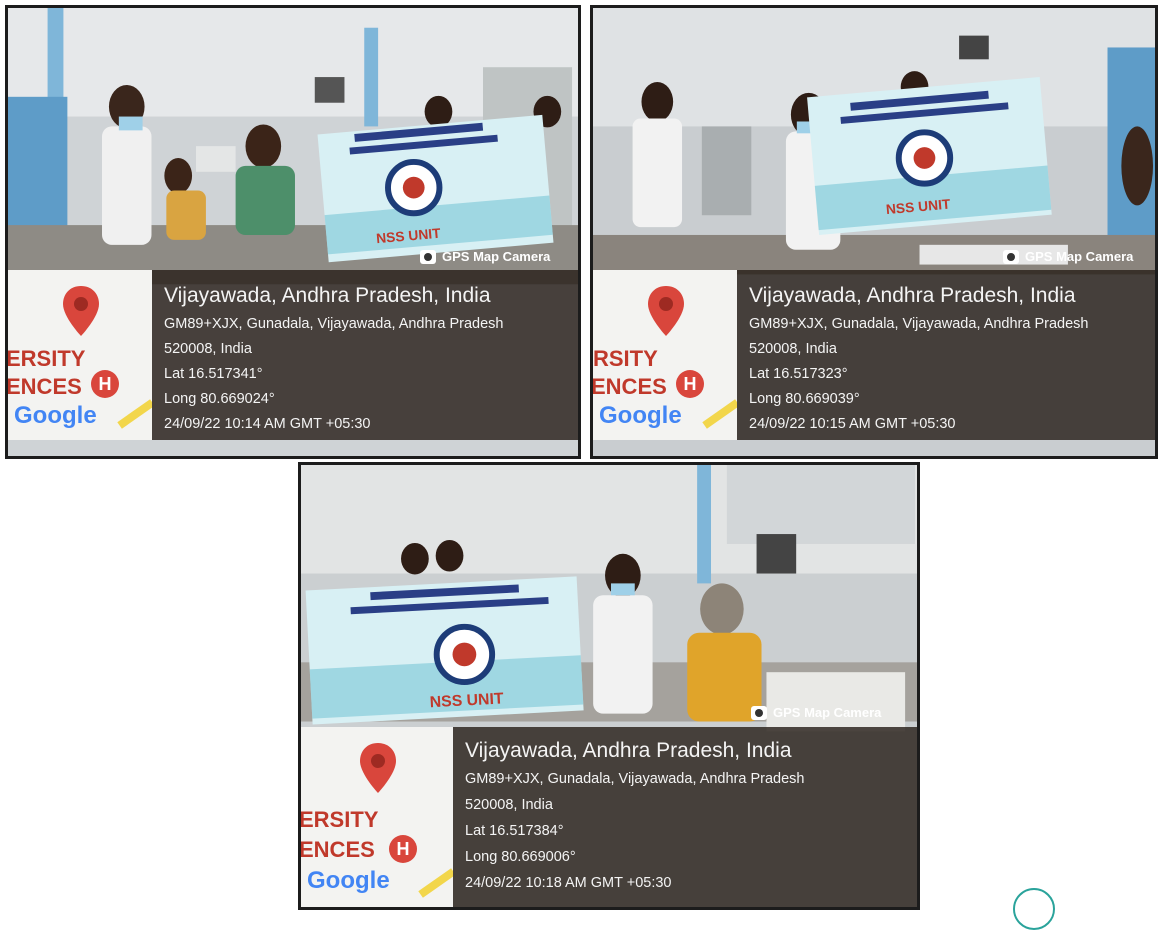  What do you see at coordinates (804, 399) in the screenshot?
I see `longitude-value: Long 80.669039°` at bounding box center [804, 399].